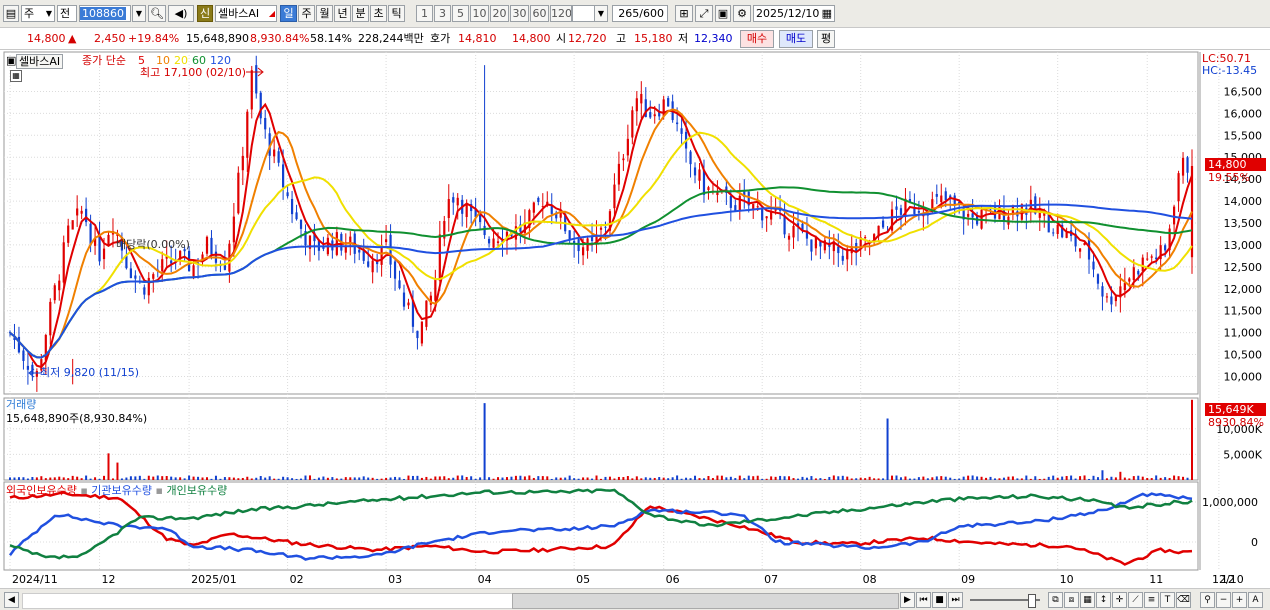  What do you see at coordinates (1087, 600) in the screenshot?
I see `table-icon: ▦` at bounding box center [1087, 600].